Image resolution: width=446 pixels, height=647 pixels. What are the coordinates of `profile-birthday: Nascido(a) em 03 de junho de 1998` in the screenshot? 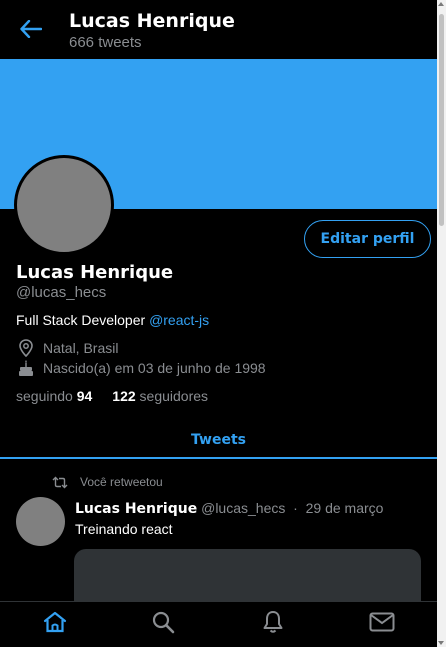 It's located at (141, 368).